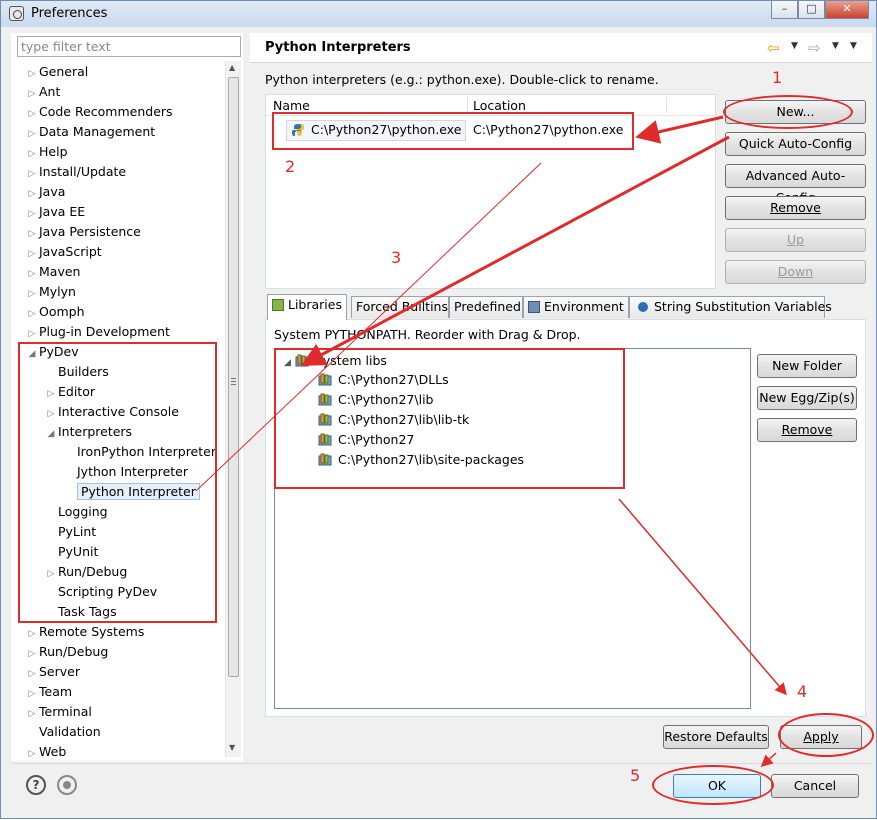 The image size is (877, 820). What do you see at coordinates (679, 129) in the screenshot?
I see `arrow-new-to-interpreter` at bounding box center [679, 129].